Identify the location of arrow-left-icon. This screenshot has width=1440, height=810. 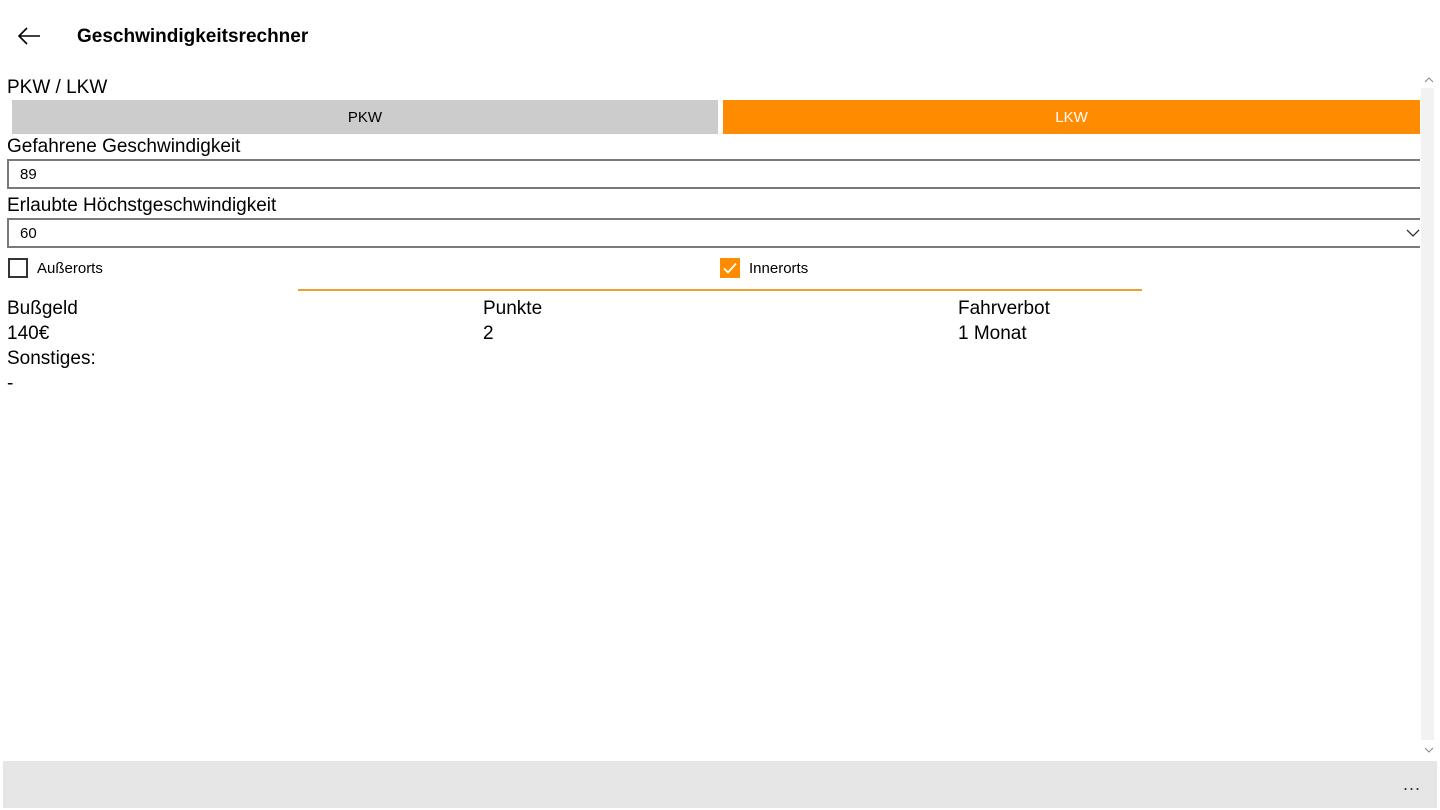
(28, 36).